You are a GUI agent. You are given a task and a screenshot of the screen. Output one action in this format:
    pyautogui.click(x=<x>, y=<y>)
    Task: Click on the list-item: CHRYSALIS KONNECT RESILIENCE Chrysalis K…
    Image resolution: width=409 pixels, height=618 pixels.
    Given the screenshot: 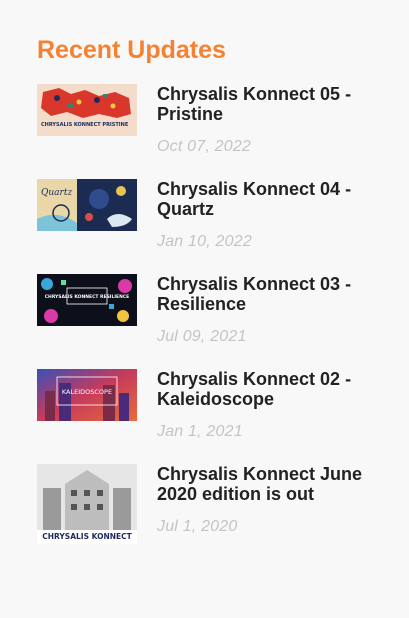 What is the action you would take?
    pyautogui.click(x=207, y=316)
    